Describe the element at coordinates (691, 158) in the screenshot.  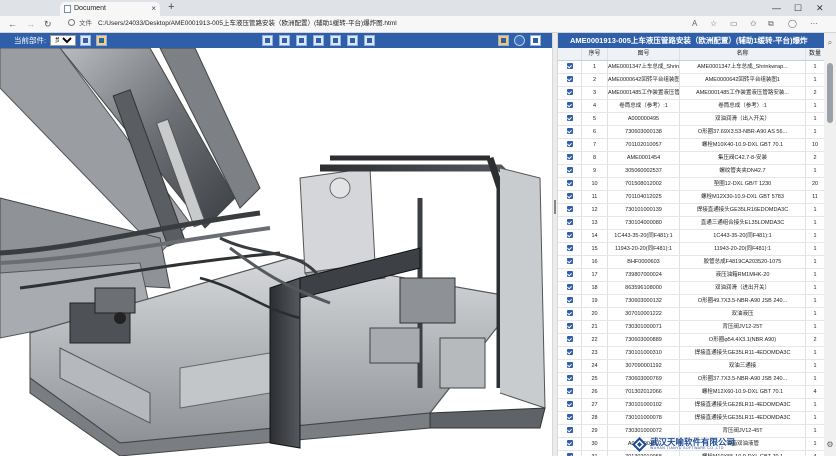
I see `table-row: 8 AME0001454 集压阀C42.7-8-安装 2` at that location.